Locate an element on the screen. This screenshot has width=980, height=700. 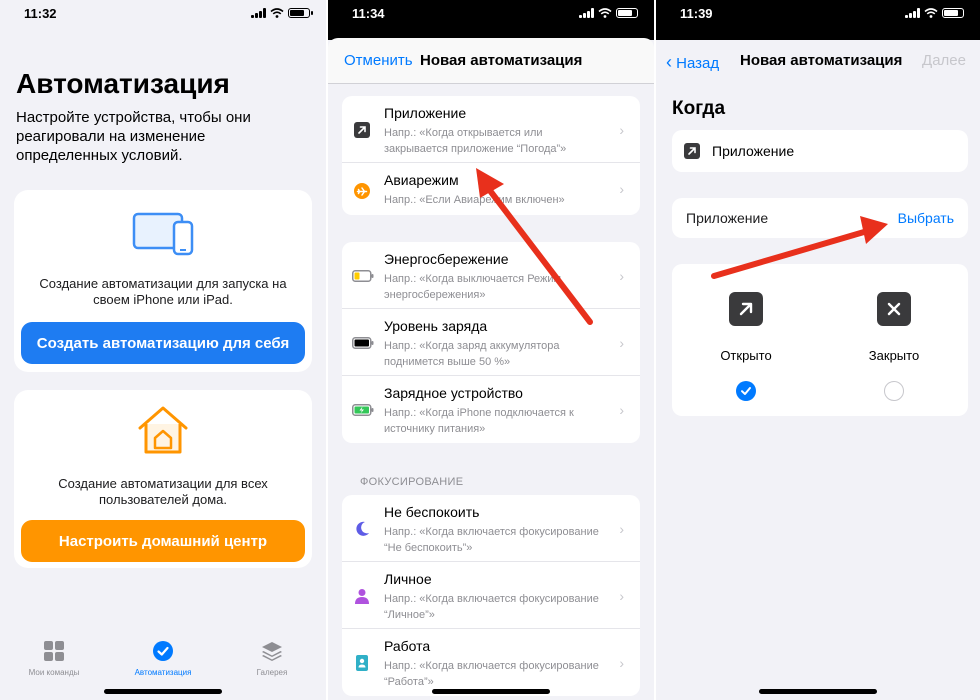
low-power-battery-icon is located at coordinates (363, 276).